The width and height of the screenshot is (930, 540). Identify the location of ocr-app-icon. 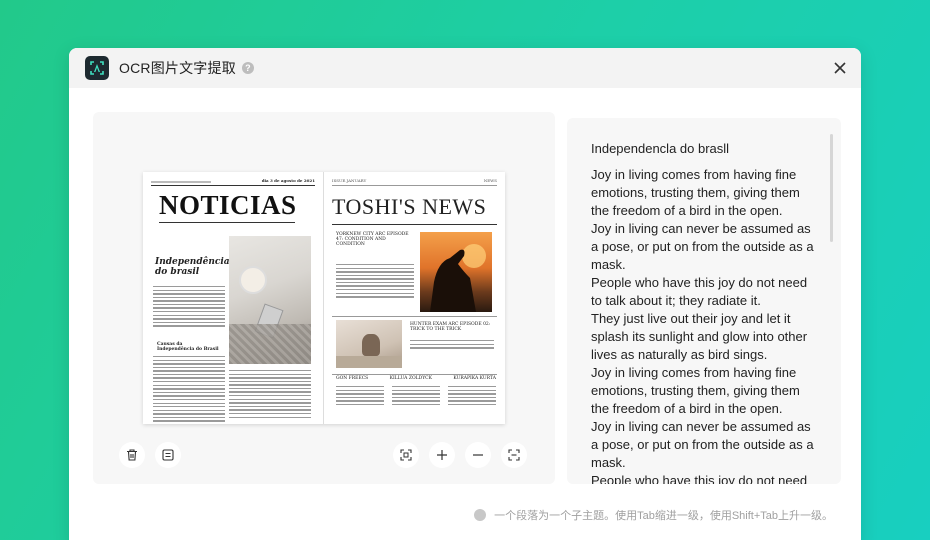
(97, 68).